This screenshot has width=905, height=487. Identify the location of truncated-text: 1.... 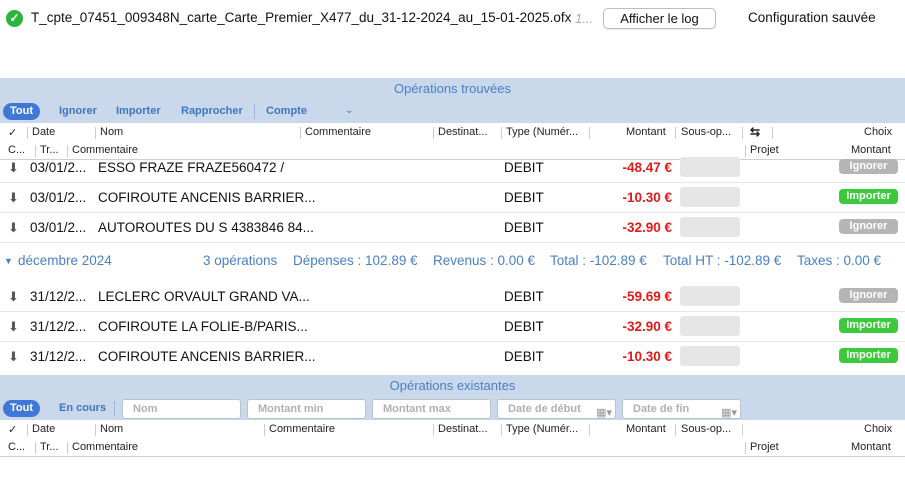
(584, 18).